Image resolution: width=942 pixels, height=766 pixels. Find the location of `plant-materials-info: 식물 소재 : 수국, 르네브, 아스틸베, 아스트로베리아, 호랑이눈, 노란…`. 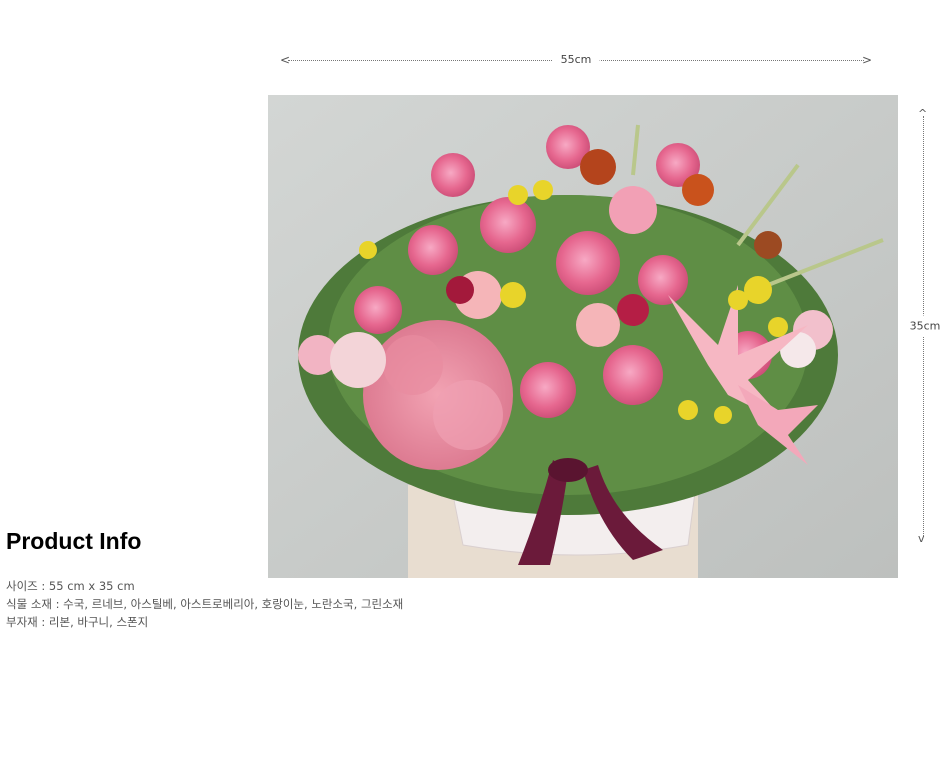

plant-materials-info: 식물 소재 : 수국, 르네브, 아스틸베, 아스트로베리아, 호랑이눈, 노란… is located at coordinates (205, 604).